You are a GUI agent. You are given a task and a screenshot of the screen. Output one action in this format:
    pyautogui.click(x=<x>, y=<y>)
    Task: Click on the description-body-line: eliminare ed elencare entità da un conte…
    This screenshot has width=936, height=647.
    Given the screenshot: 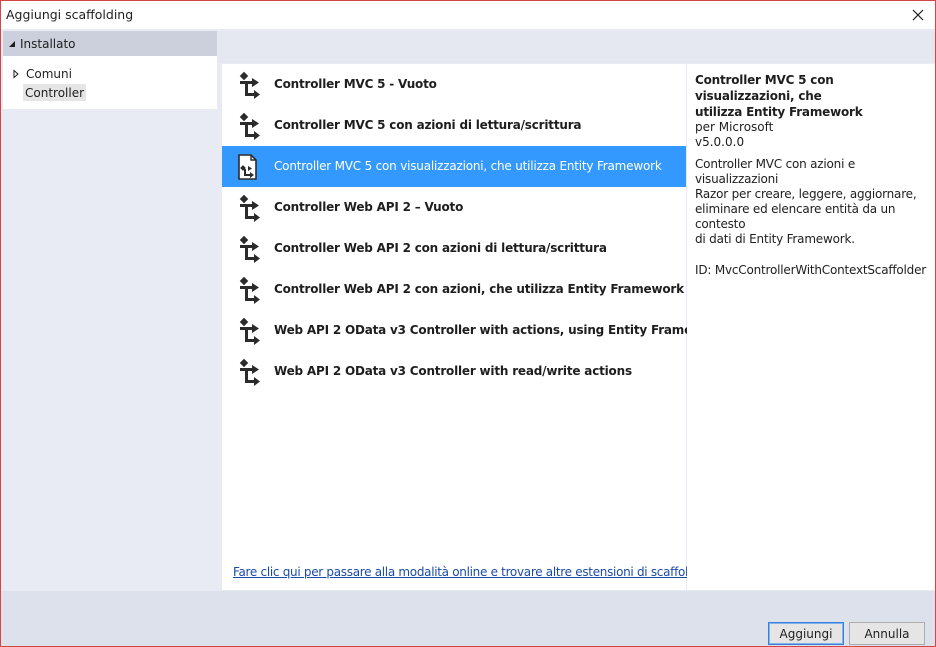 What is the action you would take?
    pyautogui.click(x=795, y=216)
    